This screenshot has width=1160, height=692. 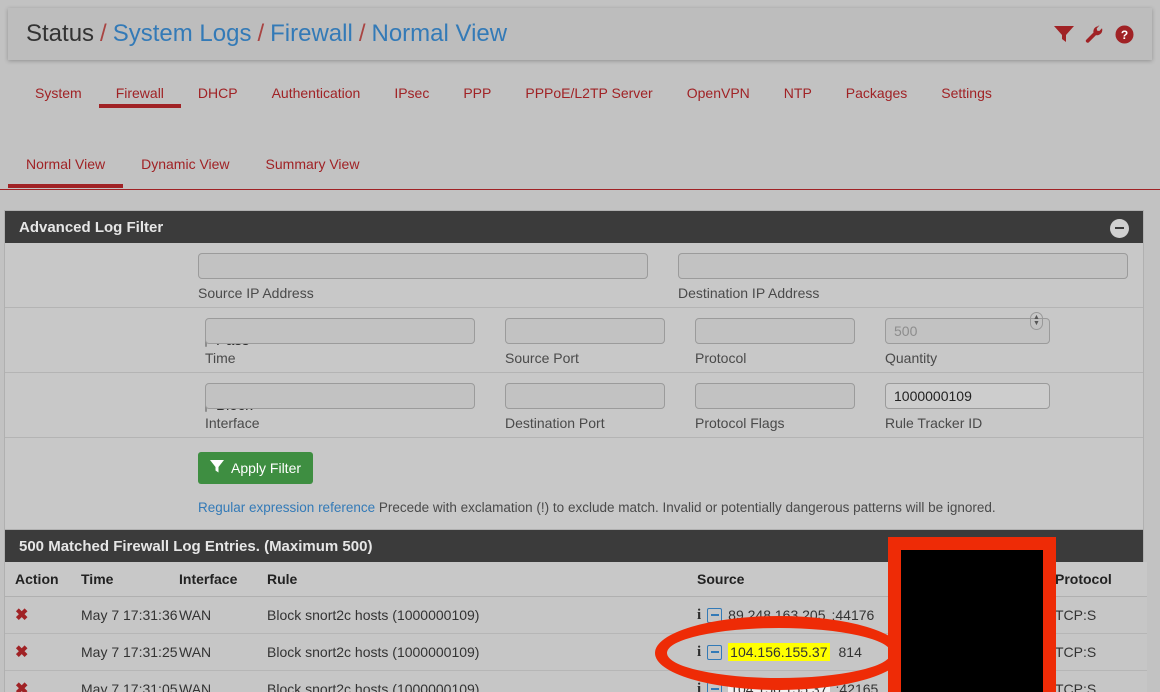 I want to click on tab-authentication: Authentication, so click(x=316, y=97).